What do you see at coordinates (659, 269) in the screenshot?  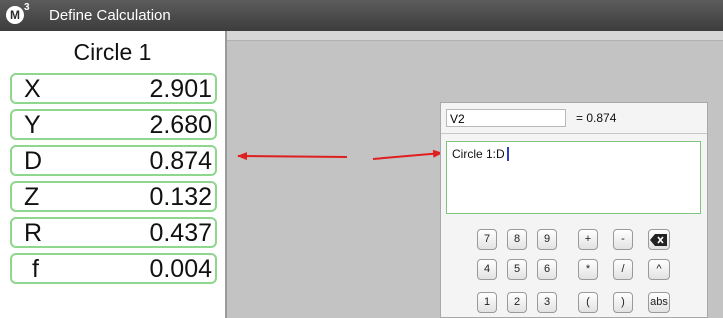 I see `key-power: ^` at bounding box center [659, 269].